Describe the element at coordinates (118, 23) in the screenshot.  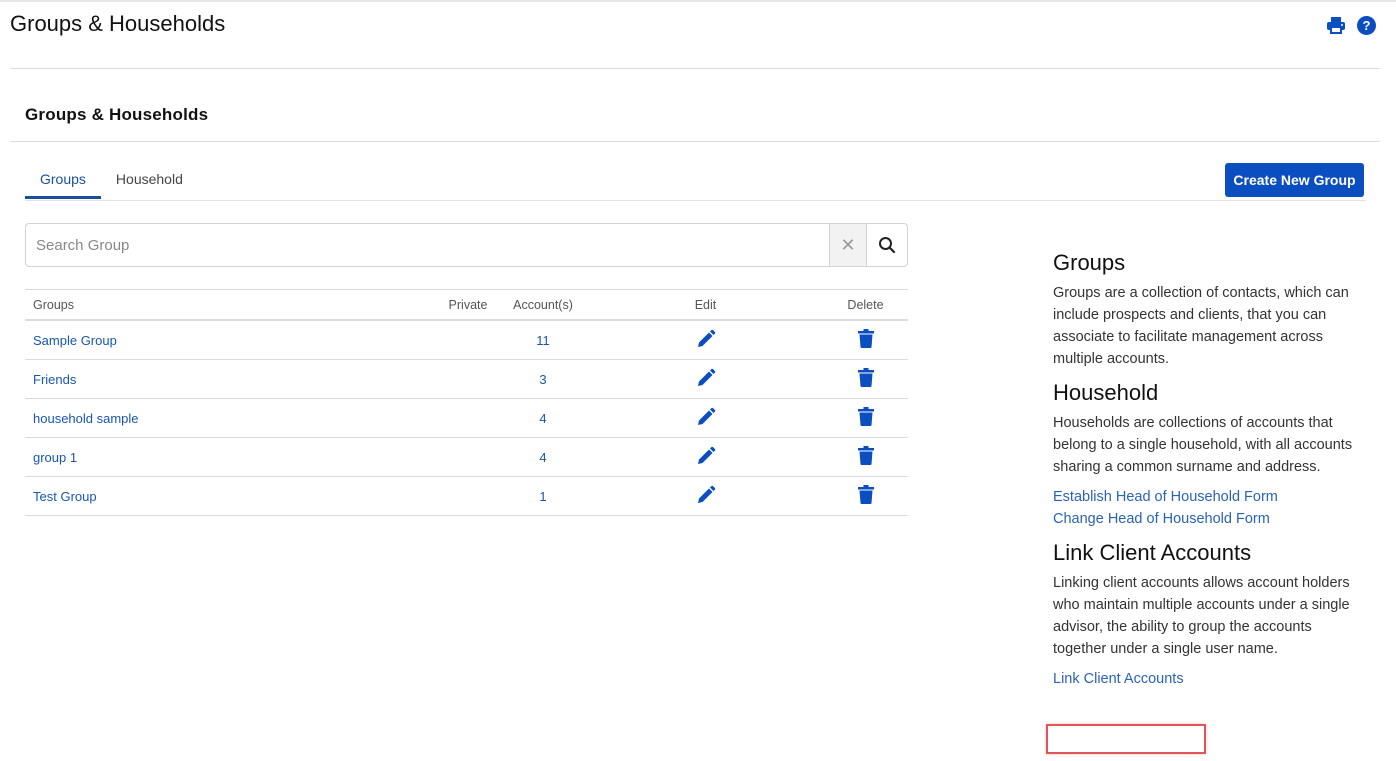
I see `page-title: Groups & Households` at that location.